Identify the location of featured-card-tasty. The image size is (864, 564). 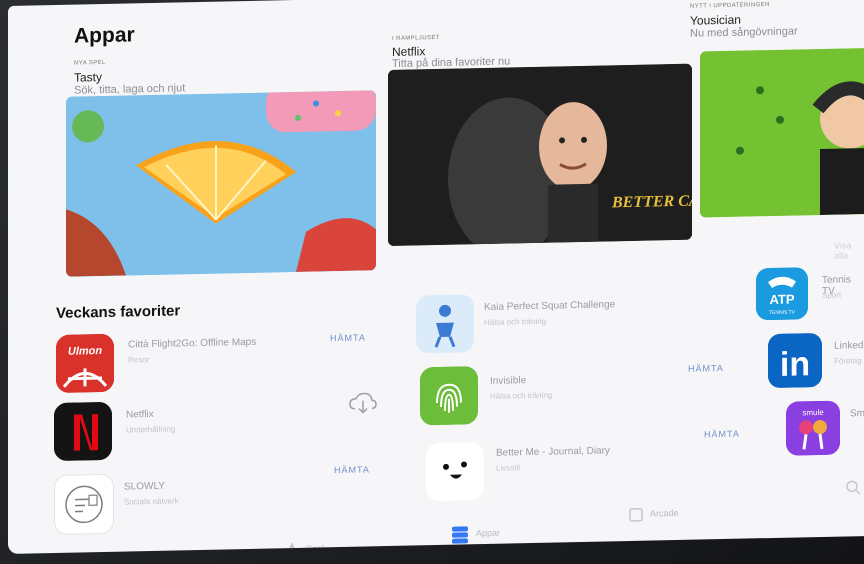
(221, 183).